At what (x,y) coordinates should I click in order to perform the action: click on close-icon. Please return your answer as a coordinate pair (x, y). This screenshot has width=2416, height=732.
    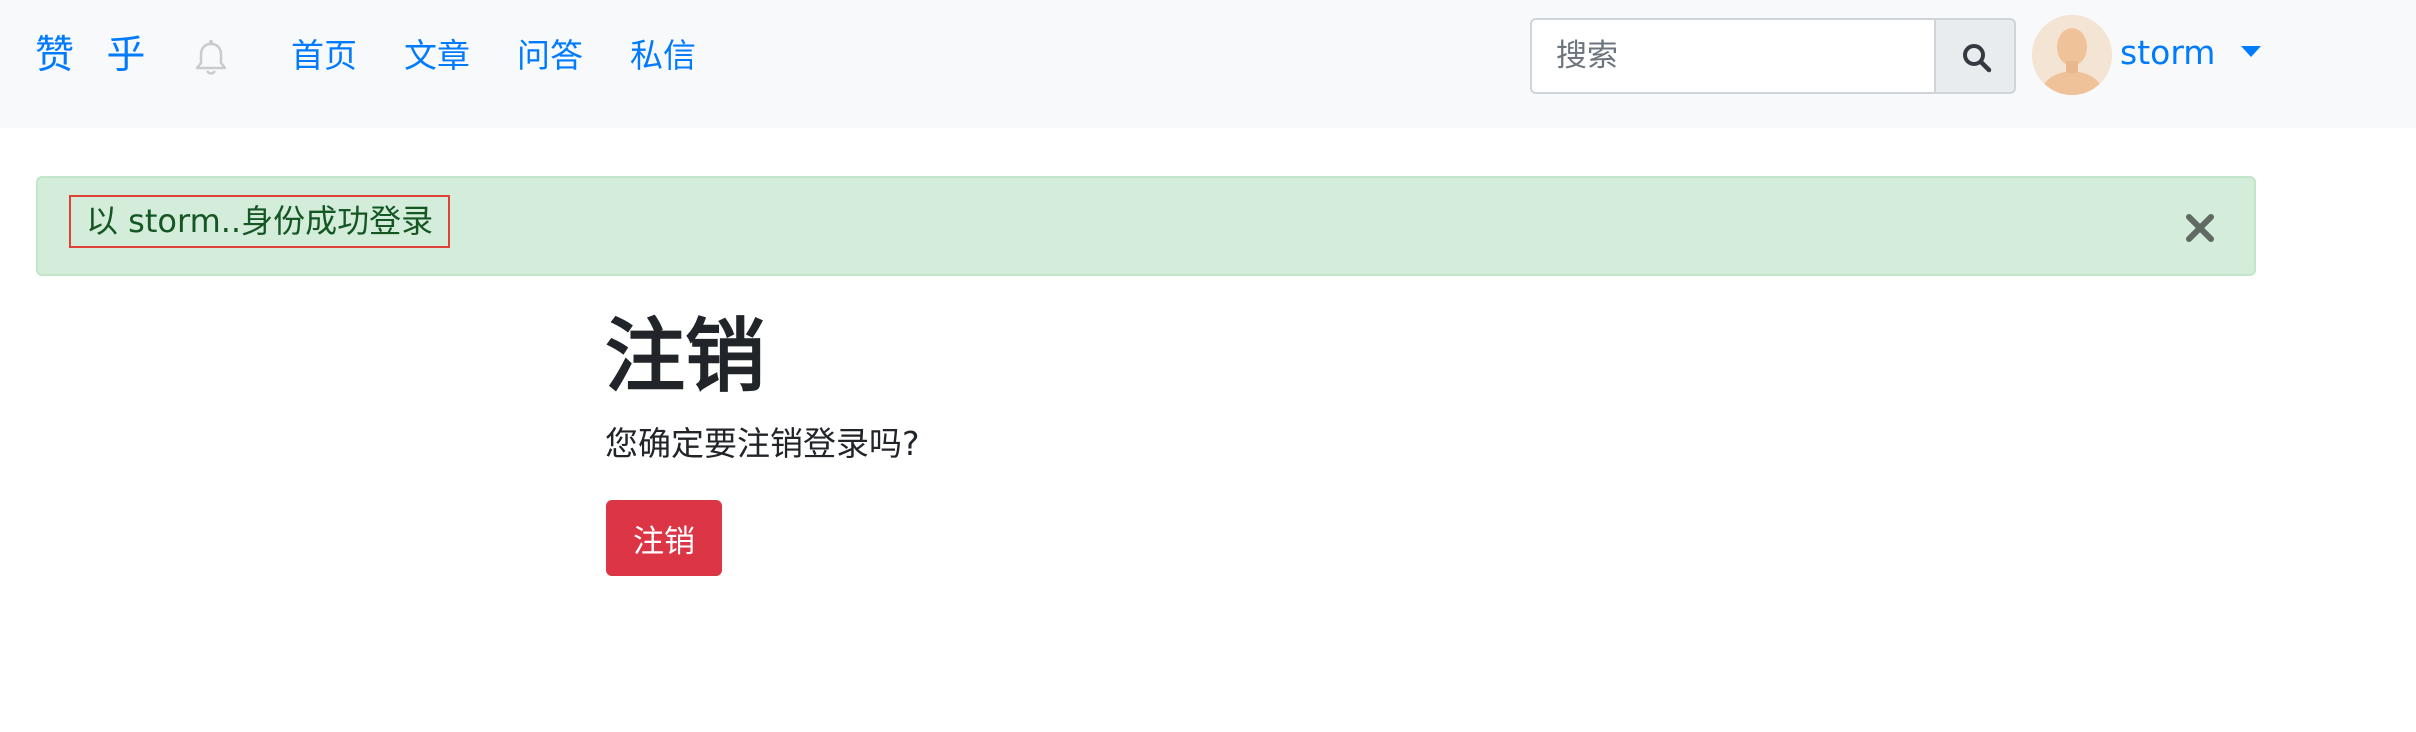
    Looking at the image, I should click on (2200, 228).